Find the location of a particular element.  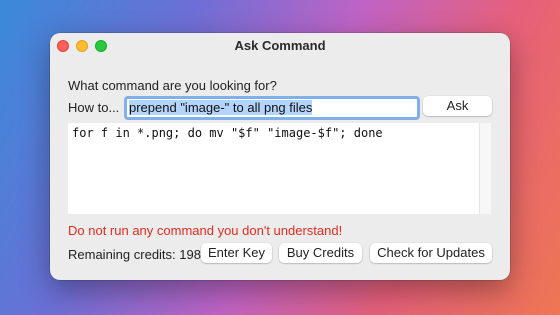

window-title: Ask Command is located at coordinates (280, 45).